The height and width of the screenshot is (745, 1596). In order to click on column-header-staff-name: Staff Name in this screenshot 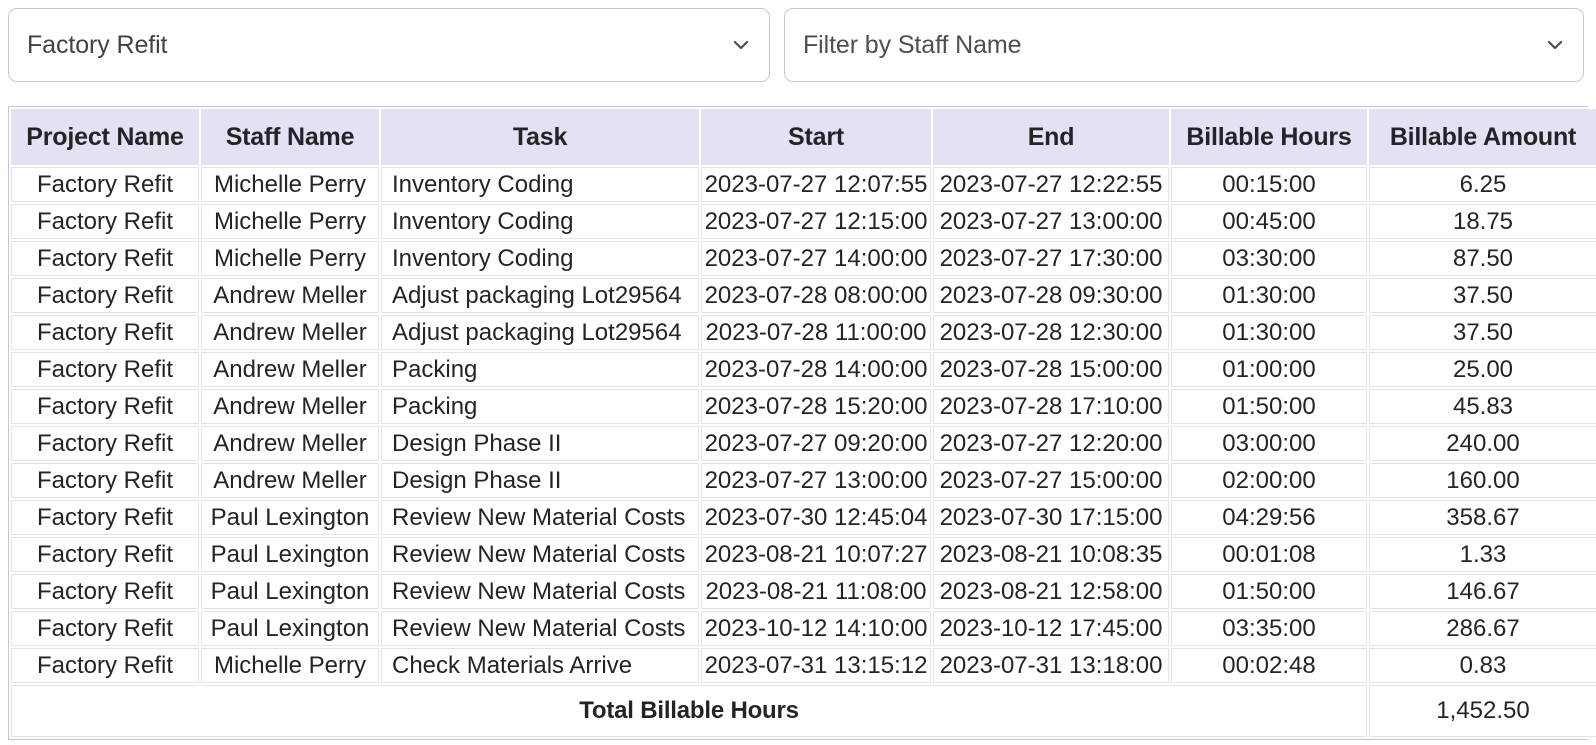, I will do `click(290, 137)`.